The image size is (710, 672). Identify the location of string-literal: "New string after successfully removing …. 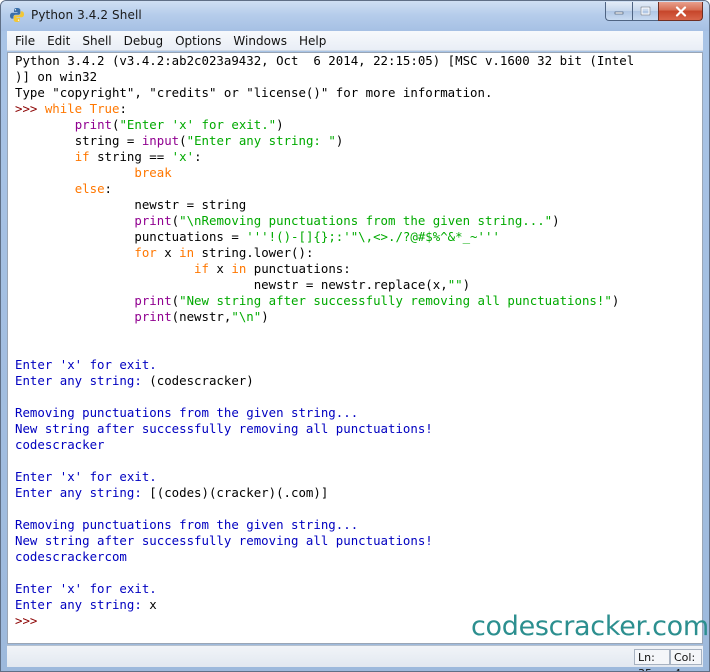
(395, 300).